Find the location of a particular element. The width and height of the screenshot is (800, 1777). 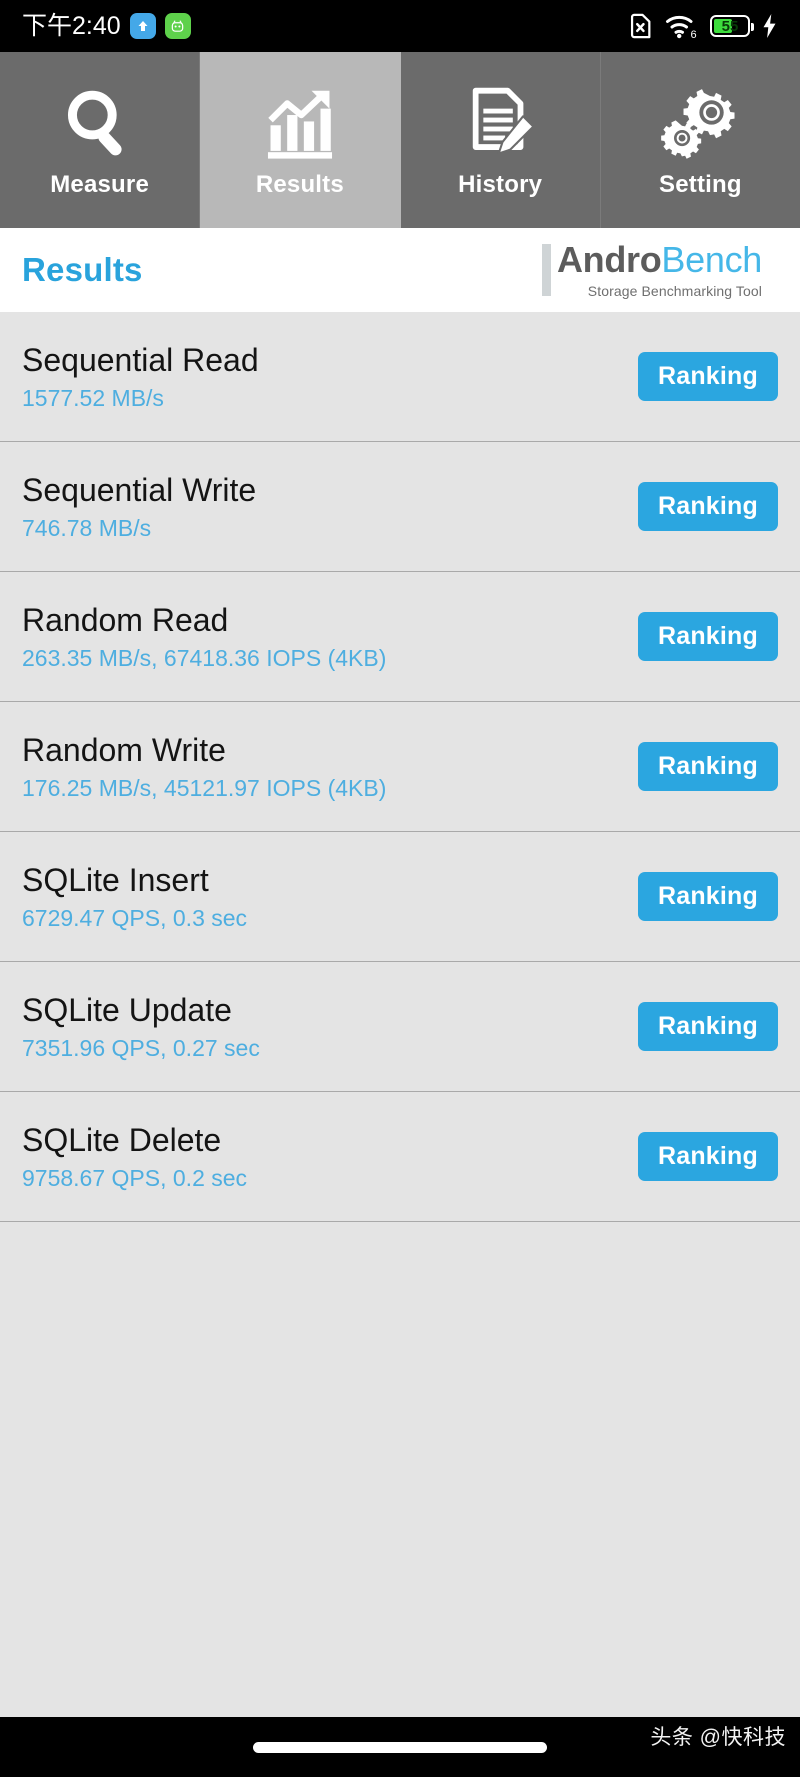

benchmark-value: 746.78 MB/s is located at coordinates (87, 527).